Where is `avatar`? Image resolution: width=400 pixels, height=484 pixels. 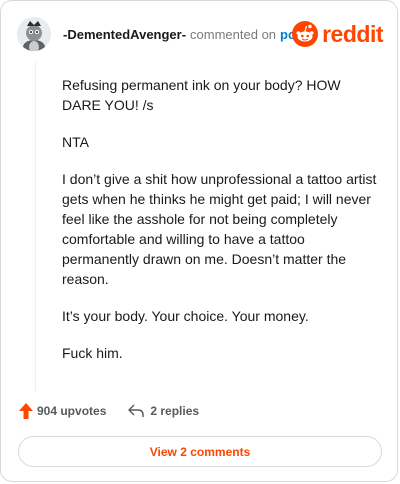 avatar is located at coordinates (34, 34).